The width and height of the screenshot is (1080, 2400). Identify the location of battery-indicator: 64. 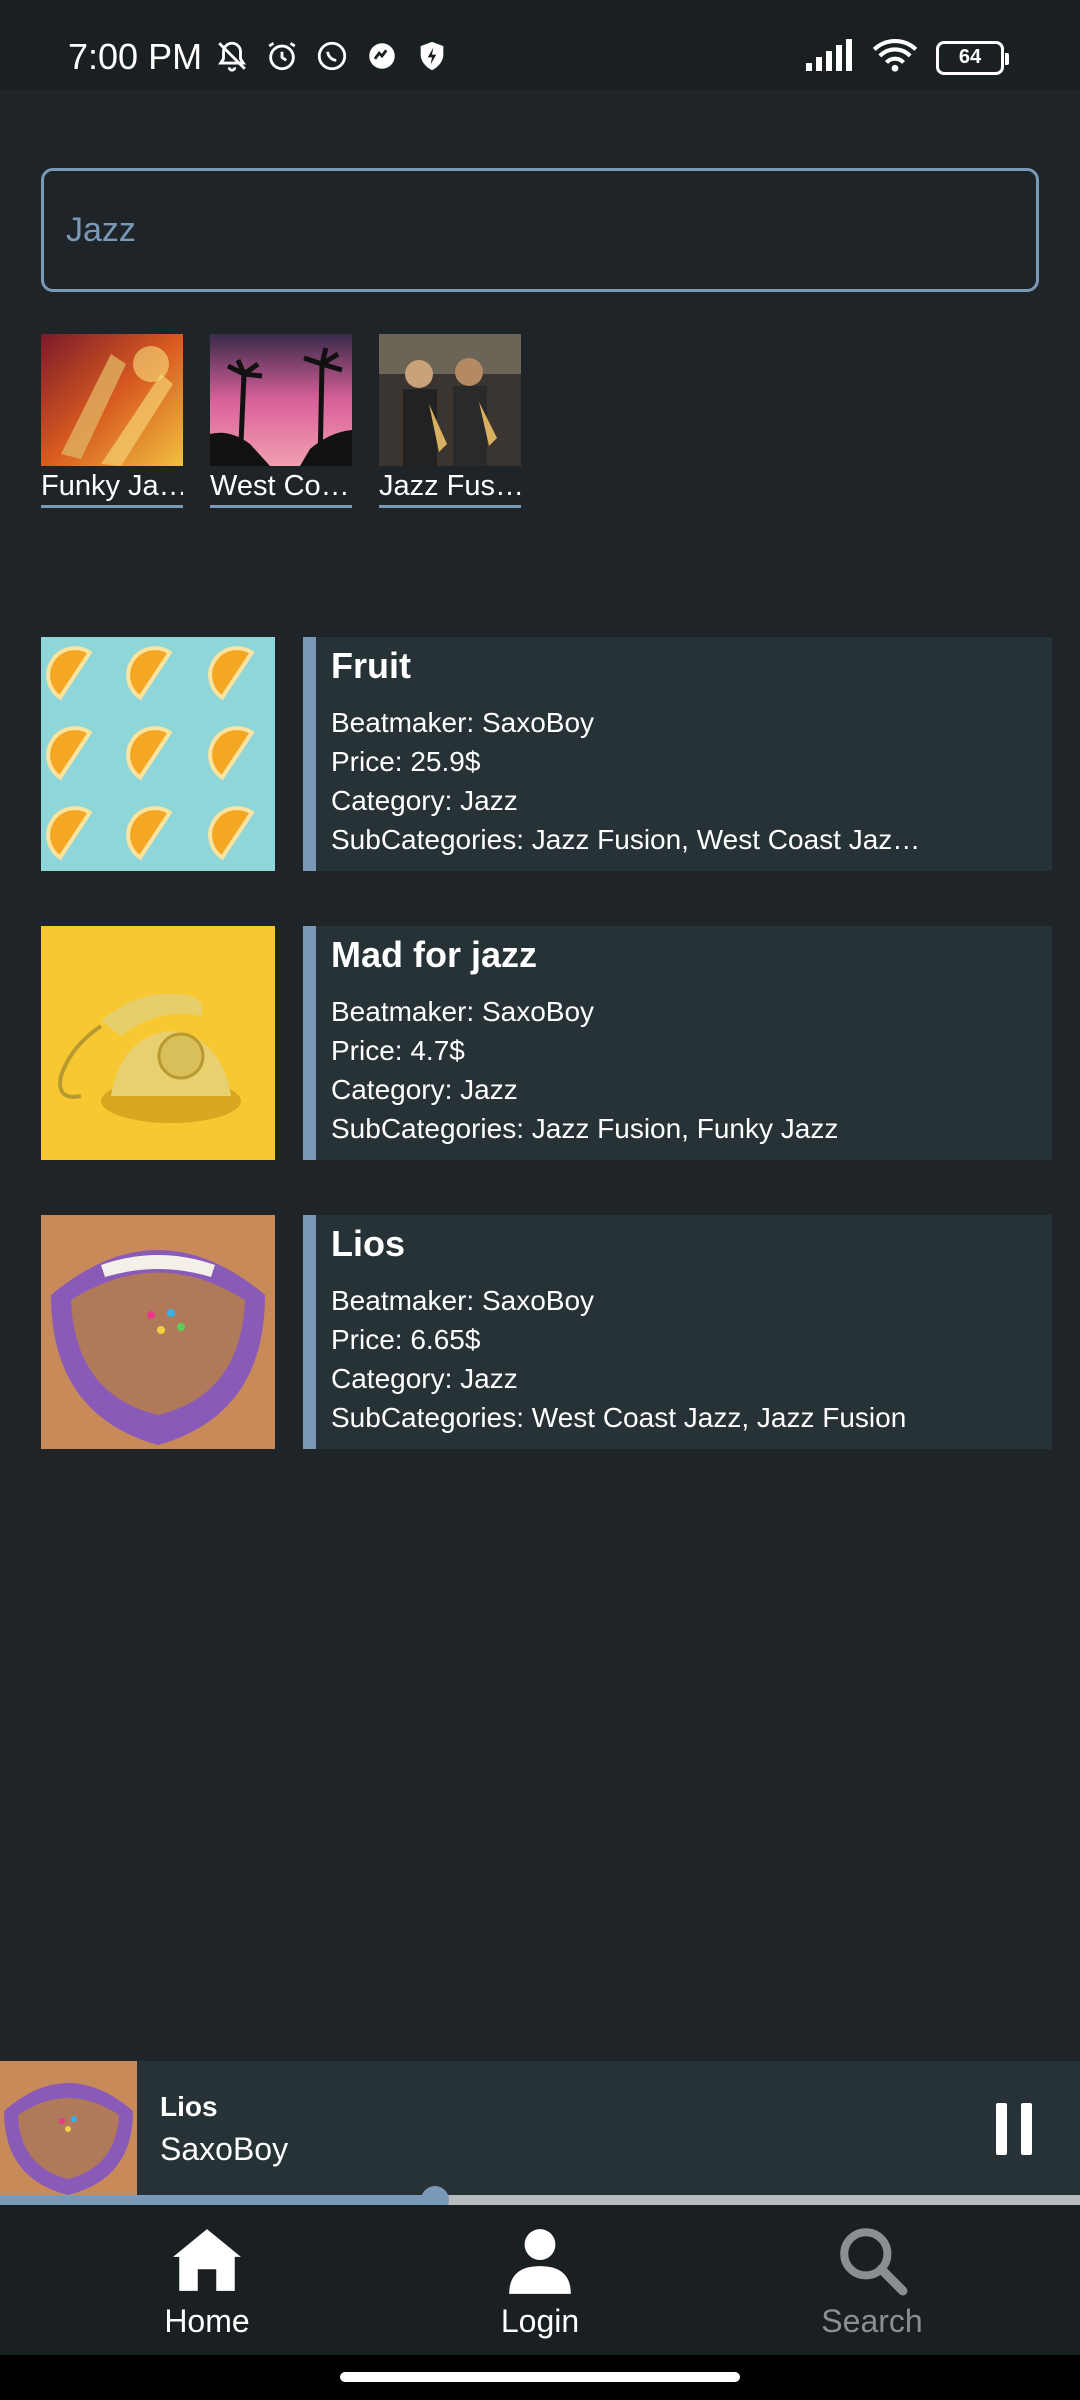
(972, 57).